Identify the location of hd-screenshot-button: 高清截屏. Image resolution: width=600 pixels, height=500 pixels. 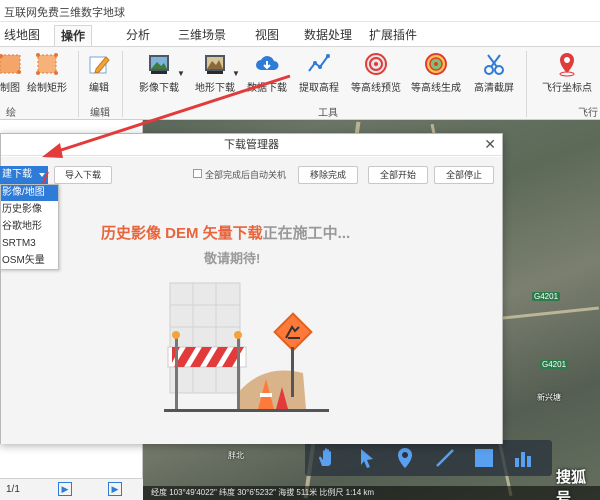
(494, 72).